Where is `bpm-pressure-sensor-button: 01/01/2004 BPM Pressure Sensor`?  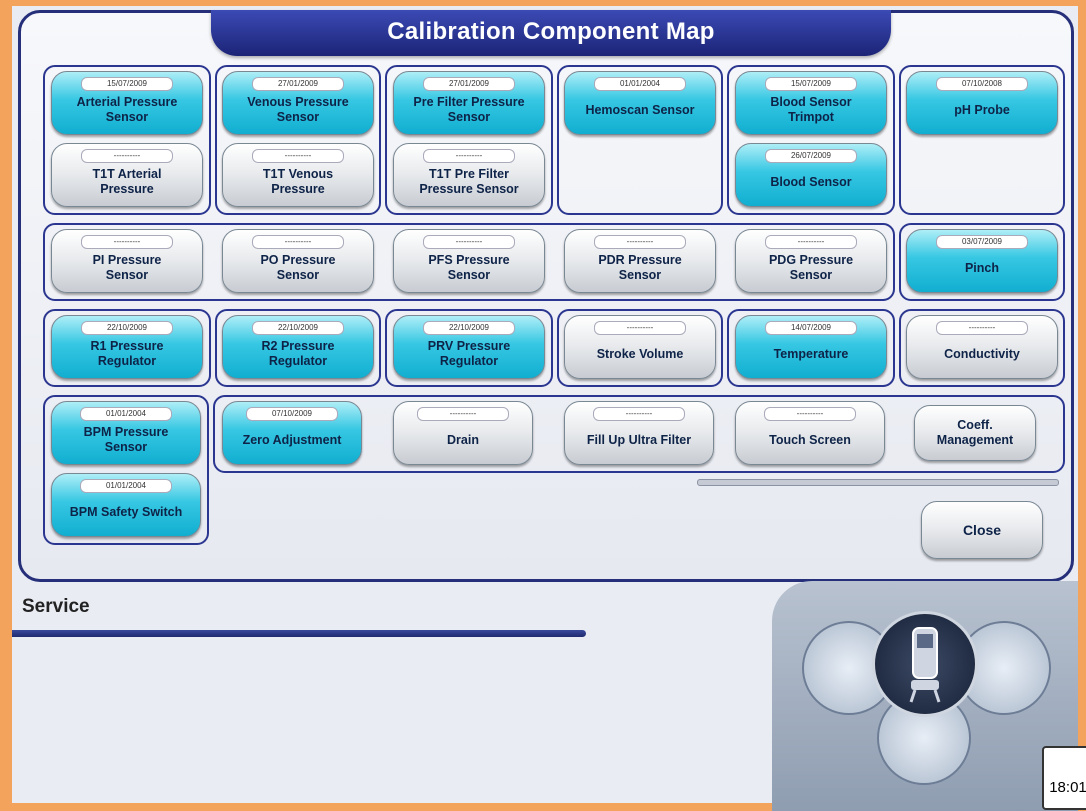 bpm-pressure-sensor-button: 01/01/2004 BPM Pressure Sensor is located at coordinates (126, 433).